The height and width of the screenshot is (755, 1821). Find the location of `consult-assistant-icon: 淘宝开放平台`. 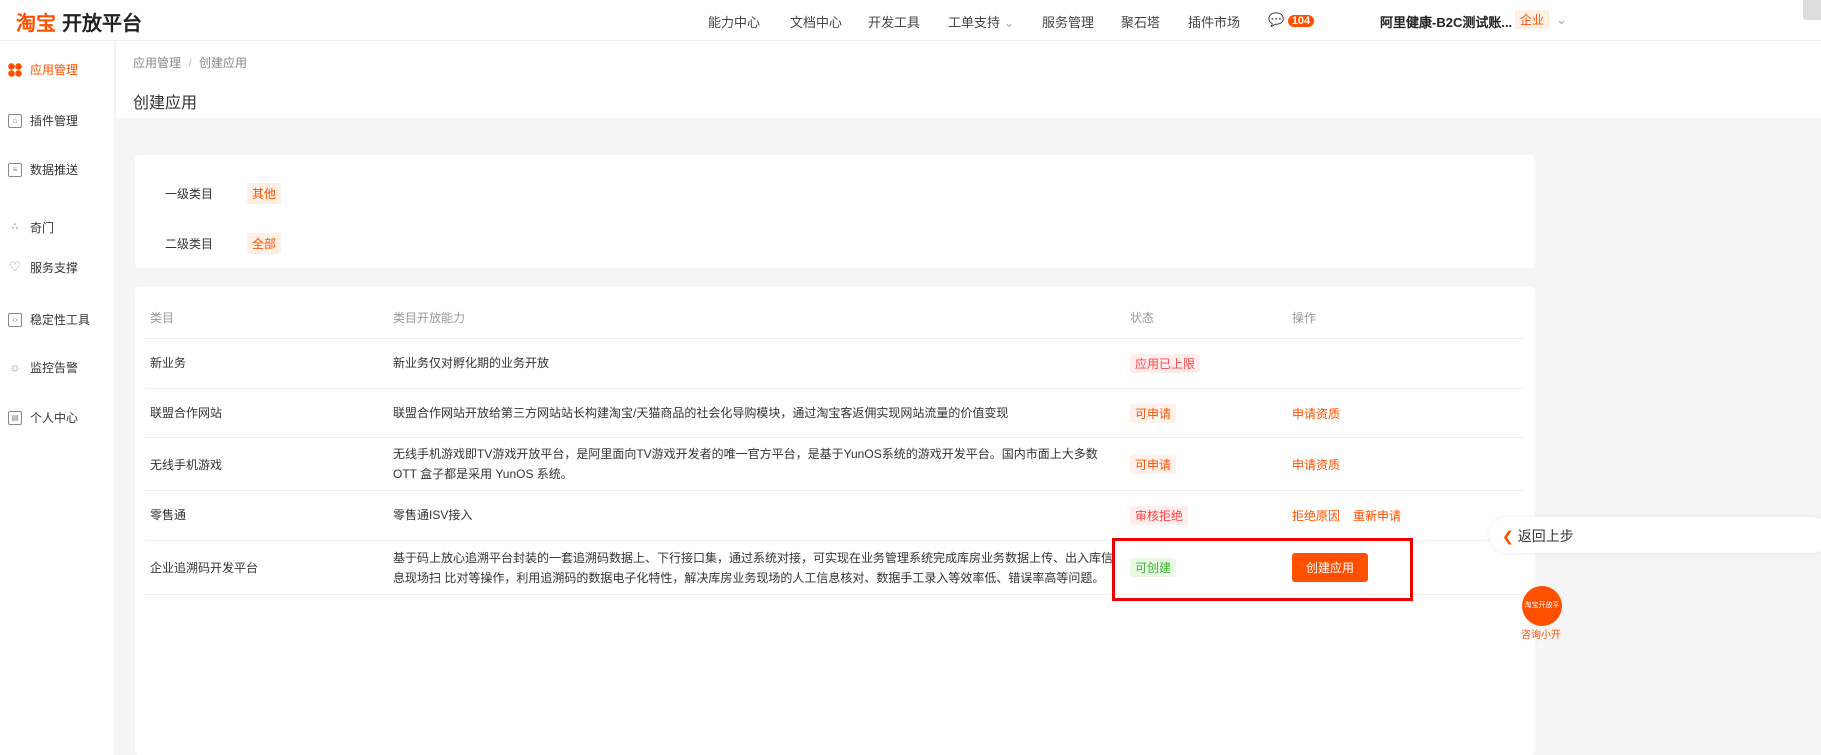

consult-assistant-icon: 淘宝开放平台 is located at coordinates (1542, 617).